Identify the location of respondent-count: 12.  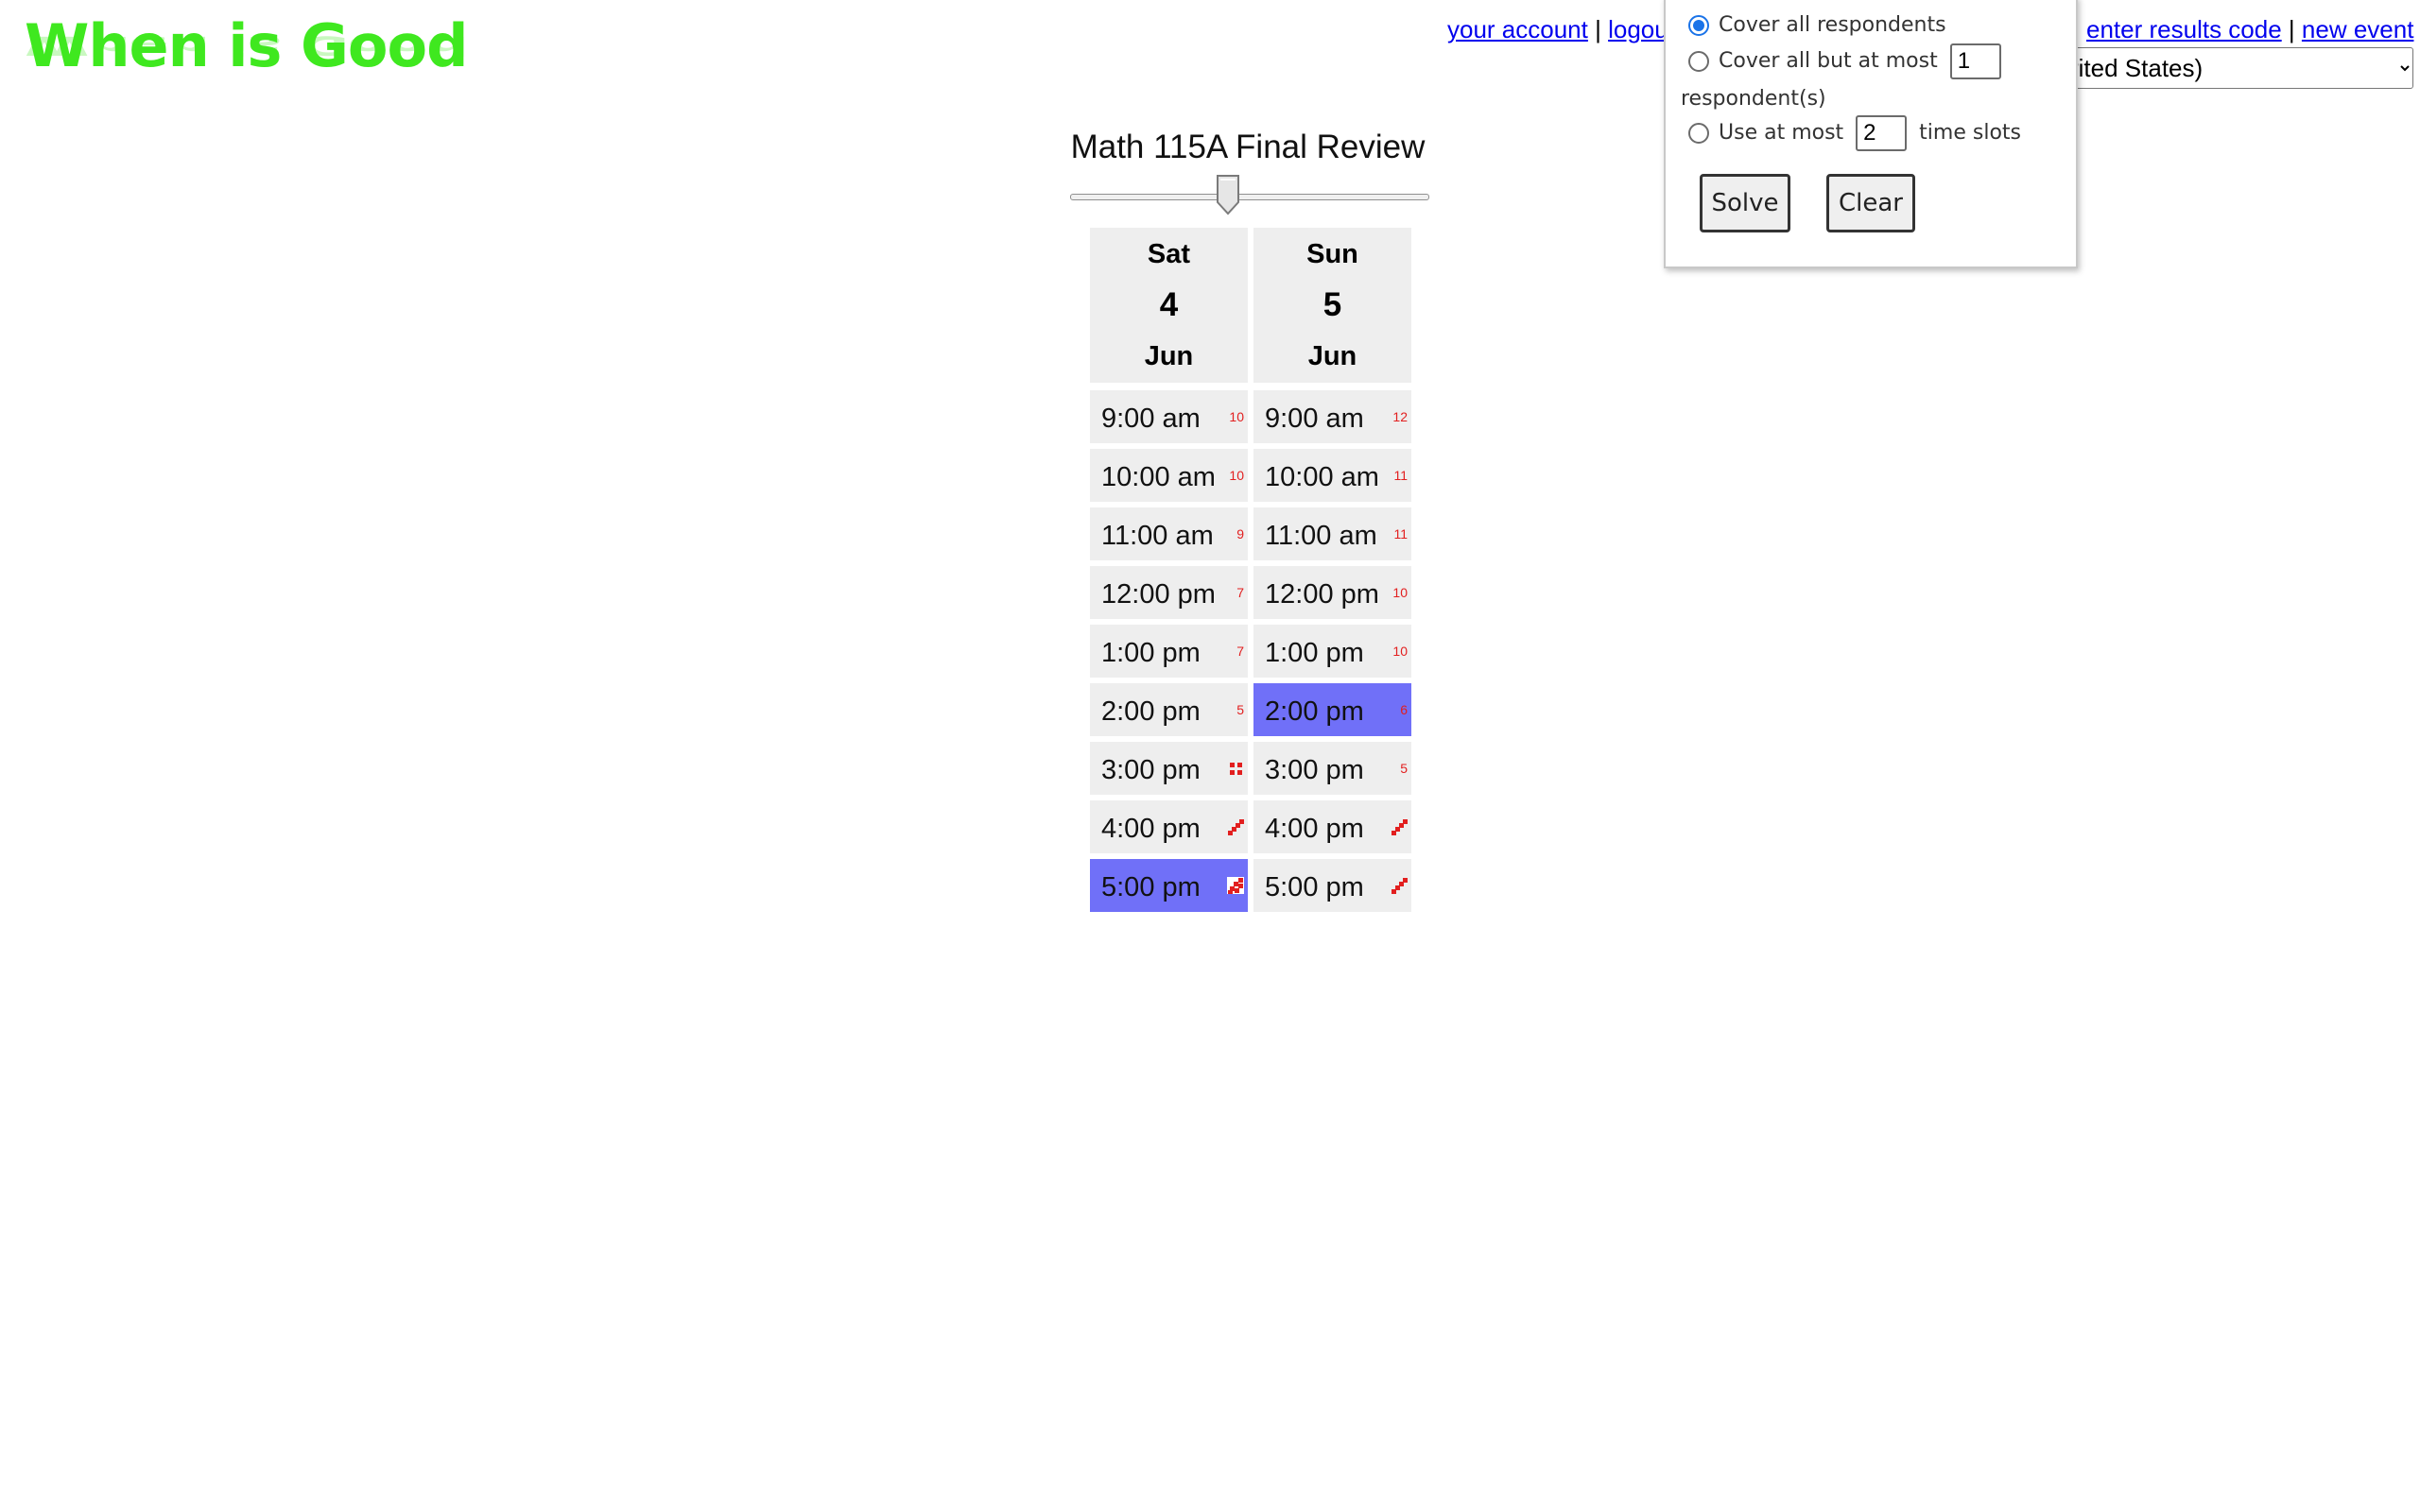
(1400, 416).